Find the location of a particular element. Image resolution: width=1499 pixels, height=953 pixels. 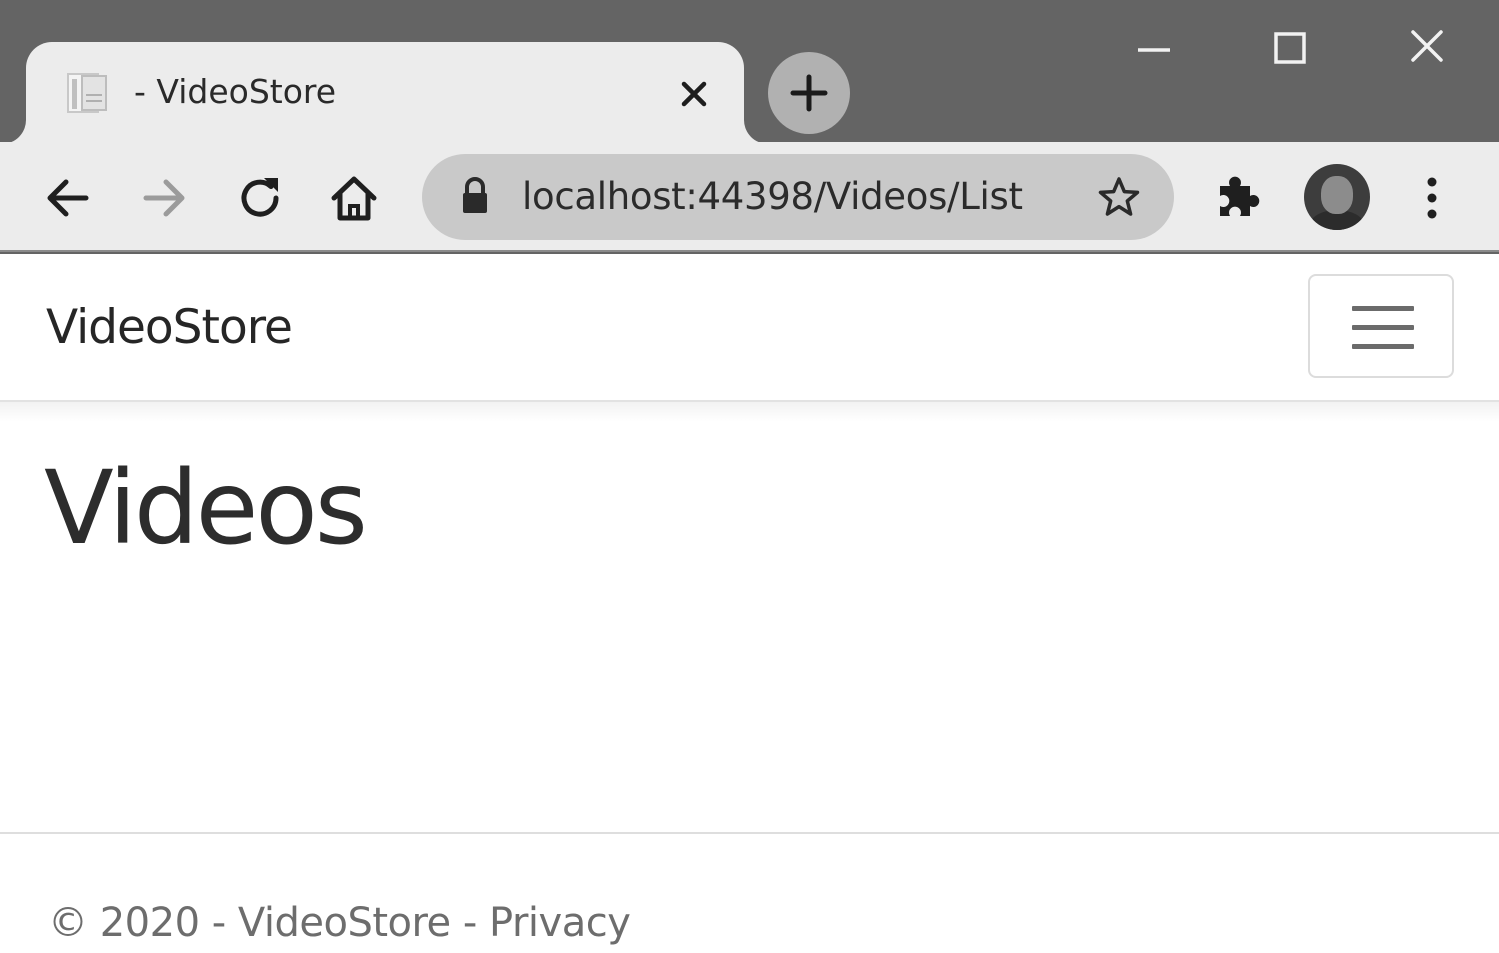

profile-avatar is located at coordinates (1337, 197).